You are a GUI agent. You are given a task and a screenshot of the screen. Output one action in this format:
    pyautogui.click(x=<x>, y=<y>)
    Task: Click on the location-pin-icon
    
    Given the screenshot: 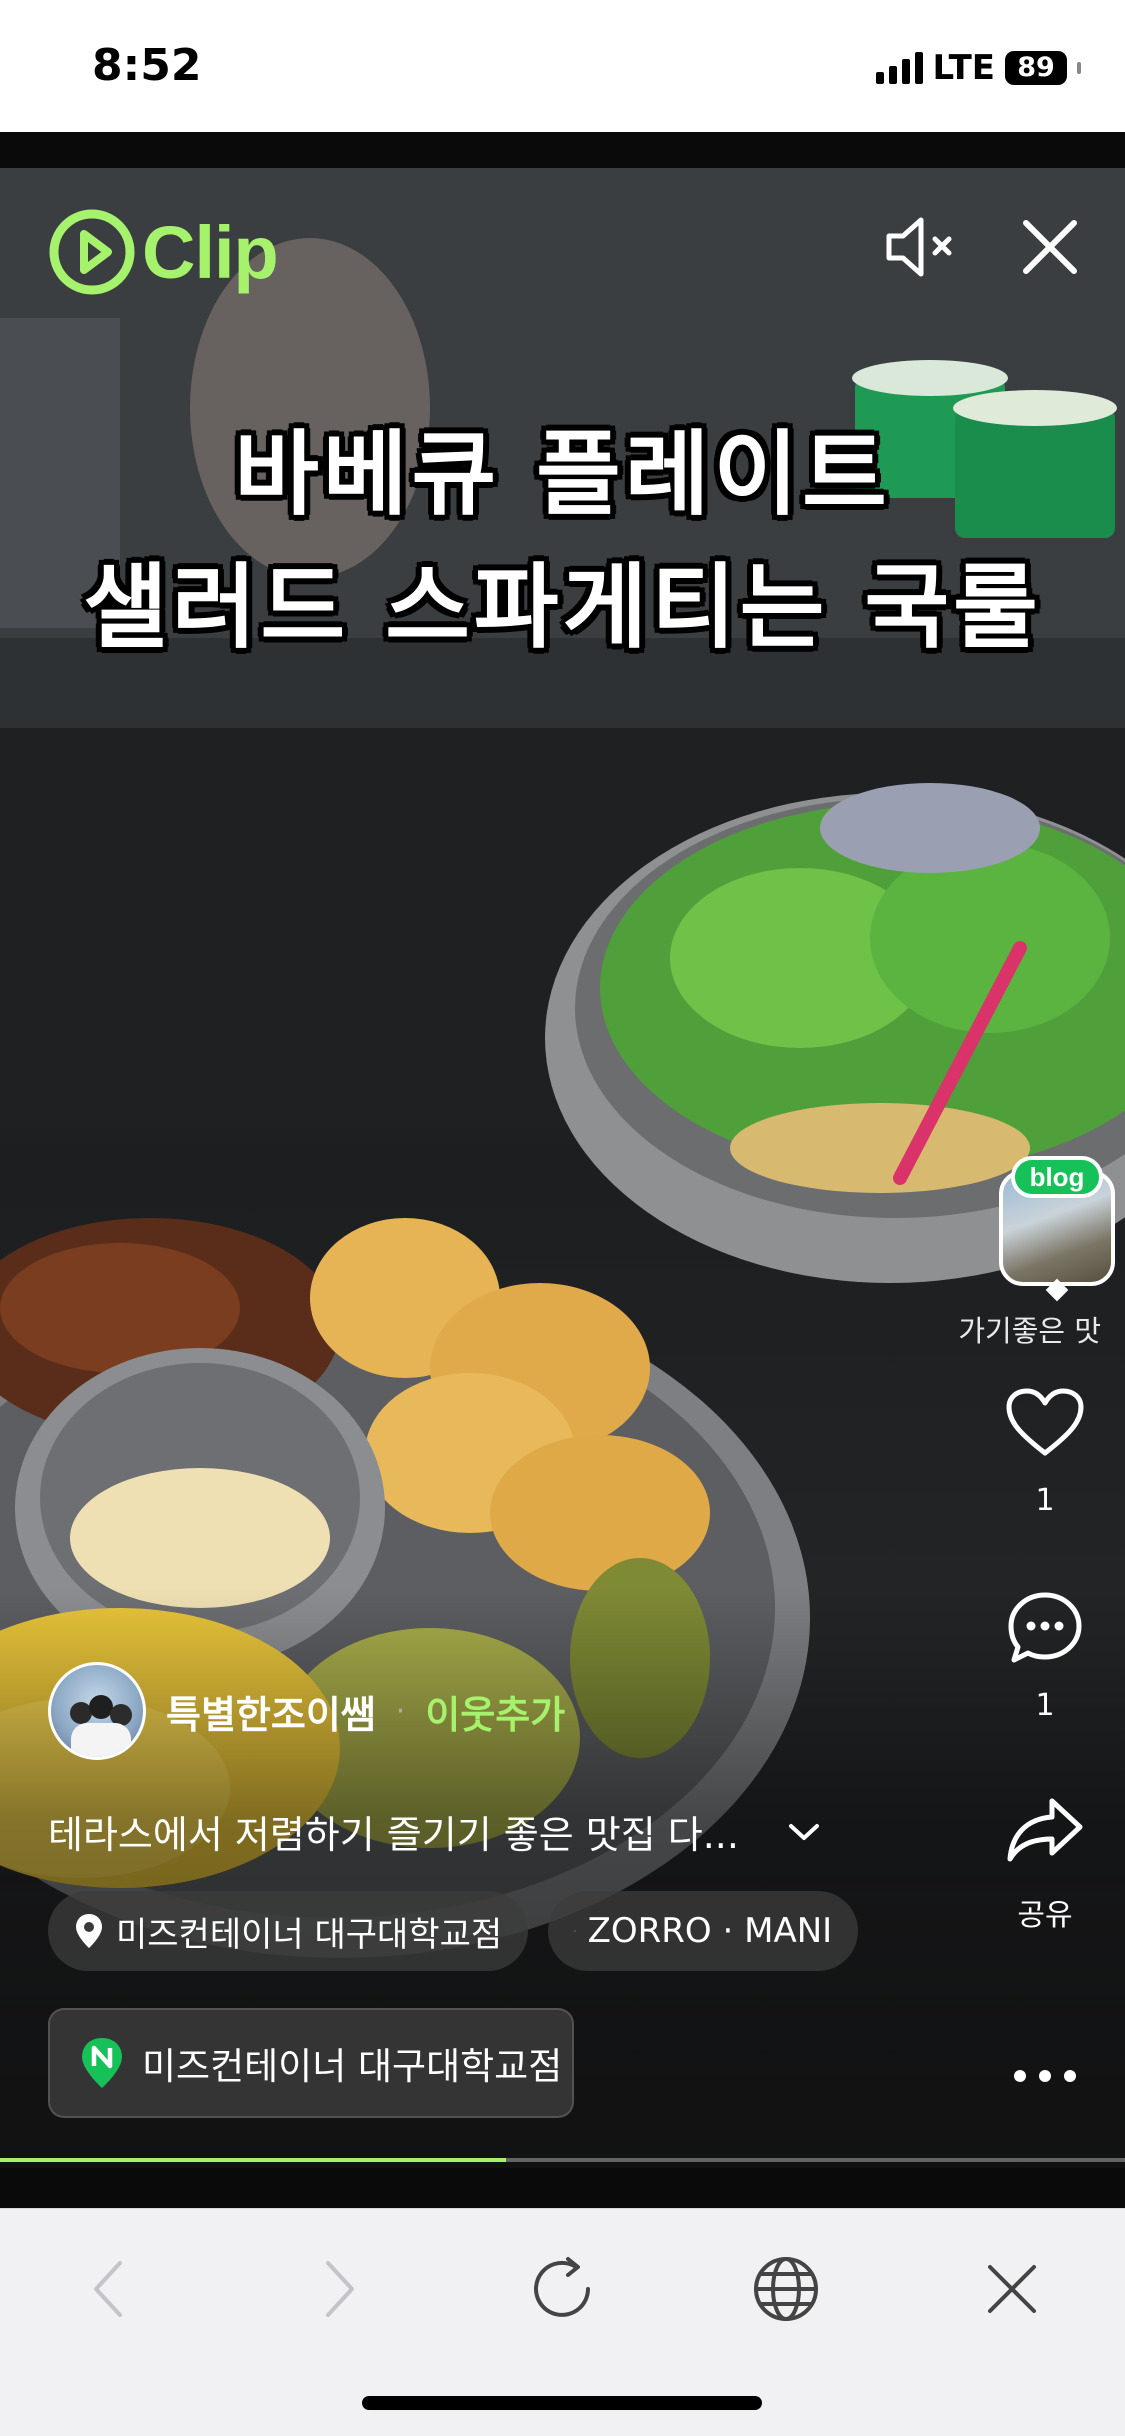 What is the action you would take?
    pyautogui.click(x=89, y=1931)
    